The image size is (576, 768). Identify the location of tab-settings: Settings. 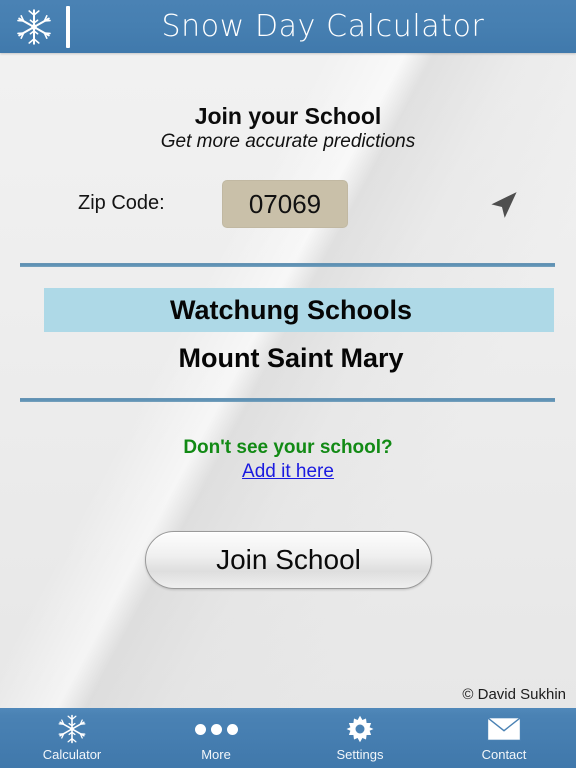
(360, 738).